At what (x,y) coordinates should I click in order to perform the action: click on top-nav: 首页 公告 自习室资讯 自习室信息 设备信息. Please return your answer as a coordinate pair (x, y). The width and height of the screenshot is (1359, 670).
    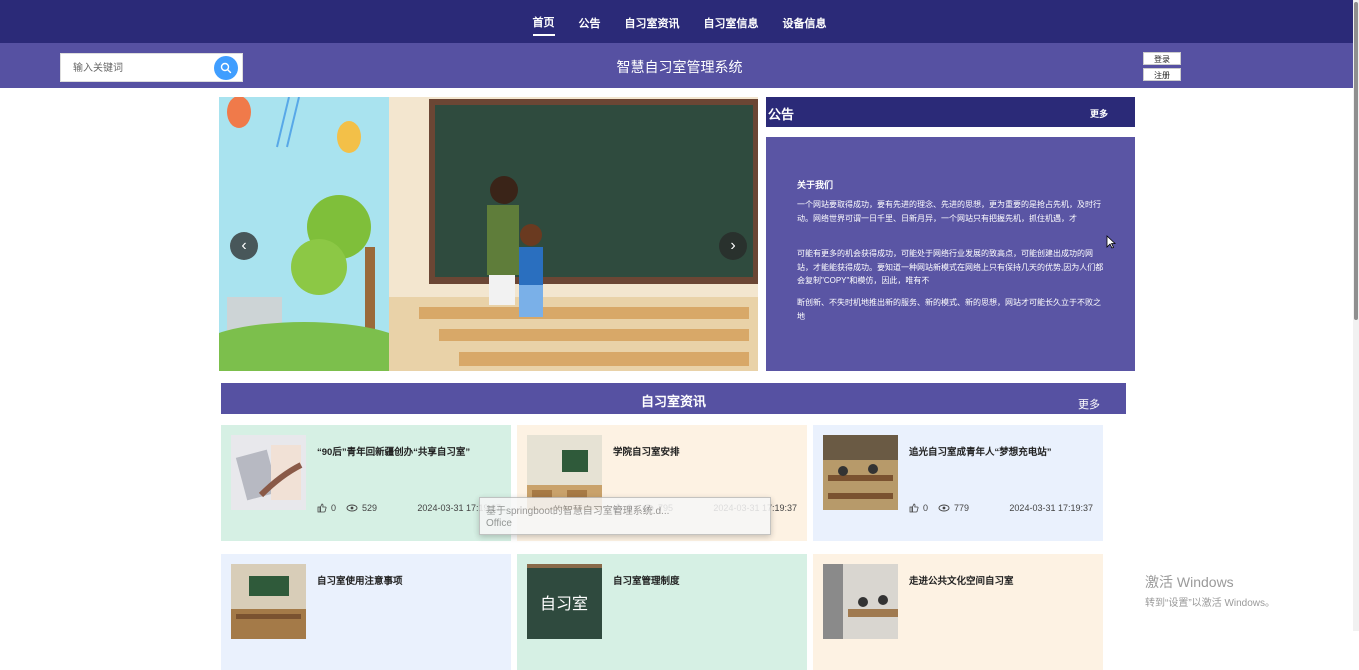
    Looking at the image, I should click on (679, 21).